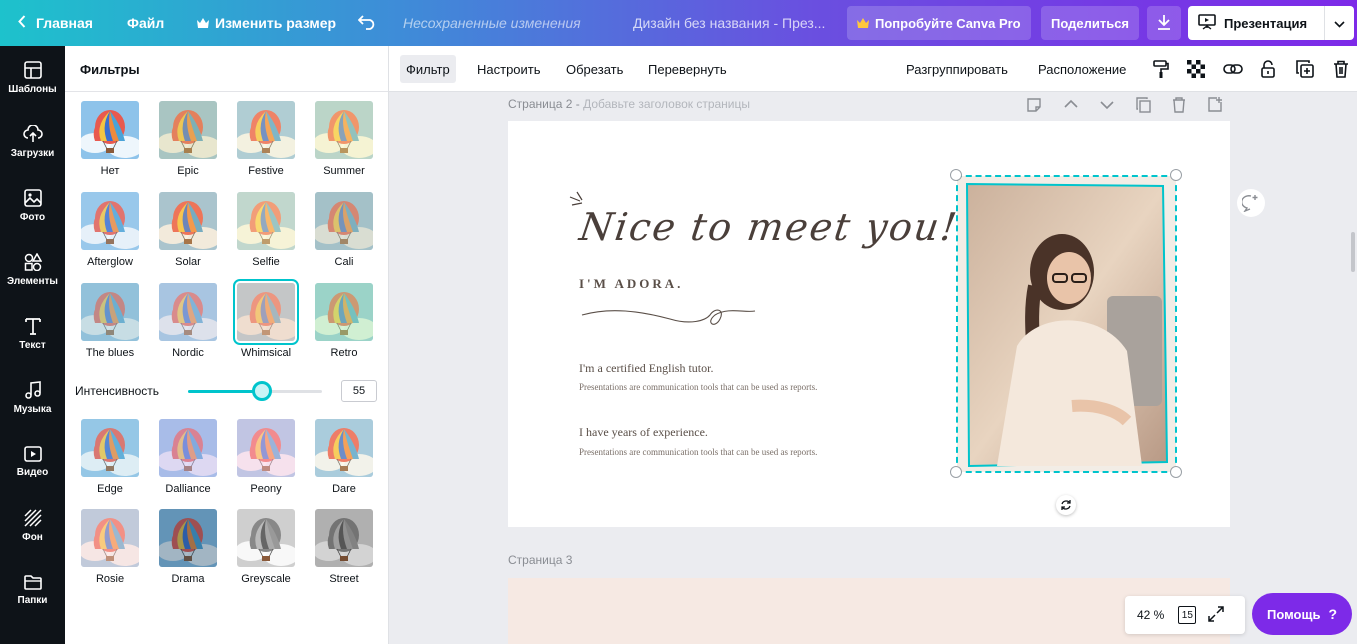 This screenshot has width=1357, height=644. What do you see at coordinates (344, 547) in the screenshot?
I see `filter-street: Street` at bounding box center [344, 547].